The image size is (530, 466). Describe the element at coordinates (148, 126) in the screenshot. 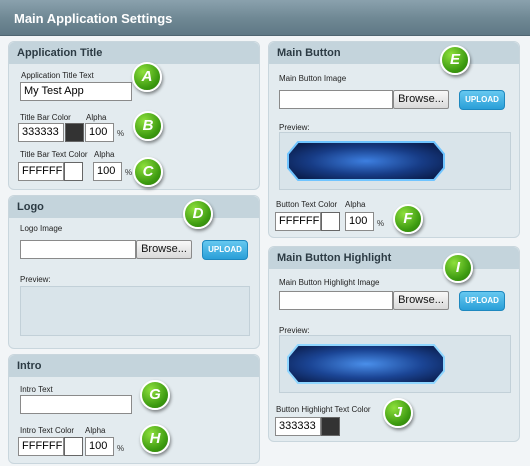

I see `badge-b: B` at that location.